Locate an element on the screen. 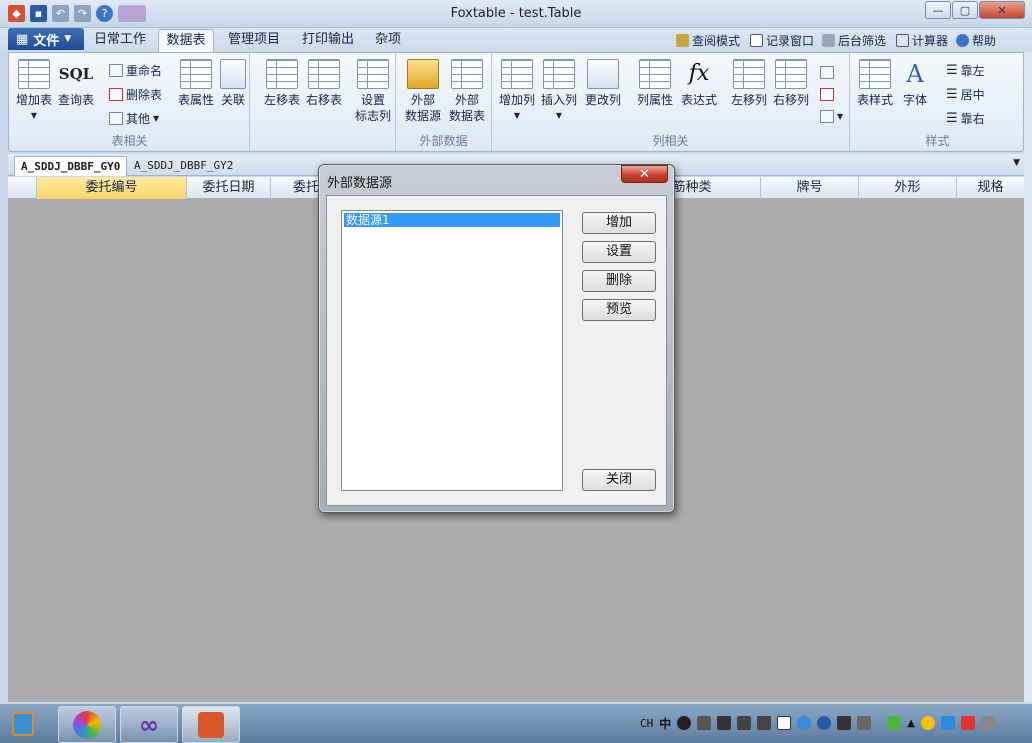 The height and width of the screenshot is (743, 1032). maximize-button: ▢ is located at coordinates (965, 10).